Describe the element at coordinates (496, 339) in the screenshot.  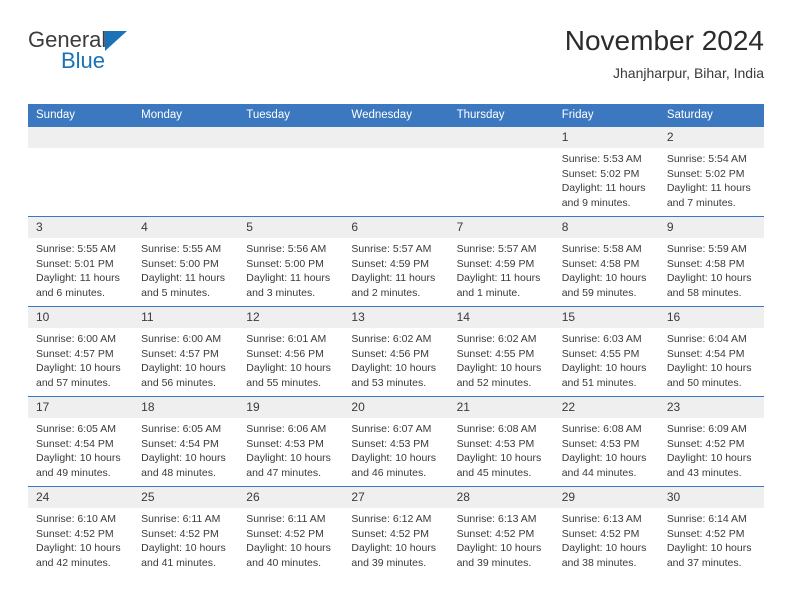
I see `sunrise-text: Sunrise: 6:02 AM` at that location.